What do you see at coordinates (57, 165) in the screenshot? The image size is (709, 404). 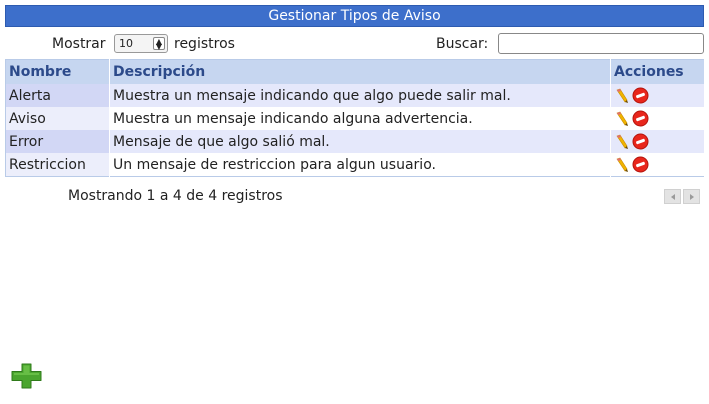 I see `cell-name: Restriccion` at bounding box center [57, 165].